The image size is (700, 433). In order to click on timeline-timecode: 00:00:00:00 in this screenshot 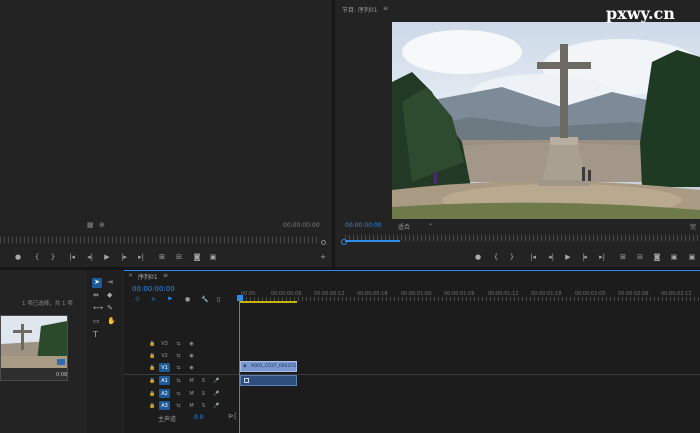, I will do `click(153, 289)`.